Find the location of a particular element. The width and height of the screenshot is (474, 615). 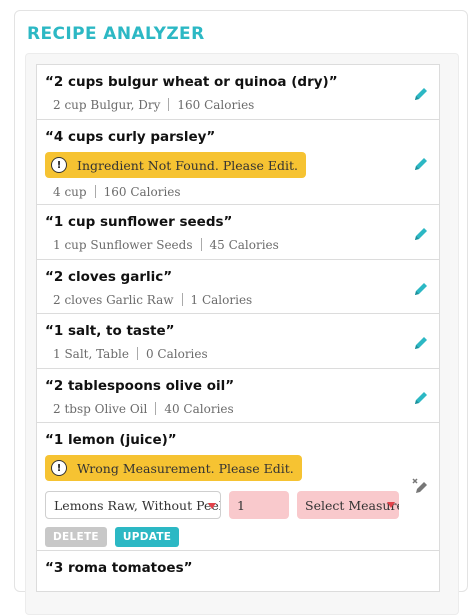

ingredient-edit-form: Lemons Raw, Without Peel Select Measure is located at coordinates (238, 505).